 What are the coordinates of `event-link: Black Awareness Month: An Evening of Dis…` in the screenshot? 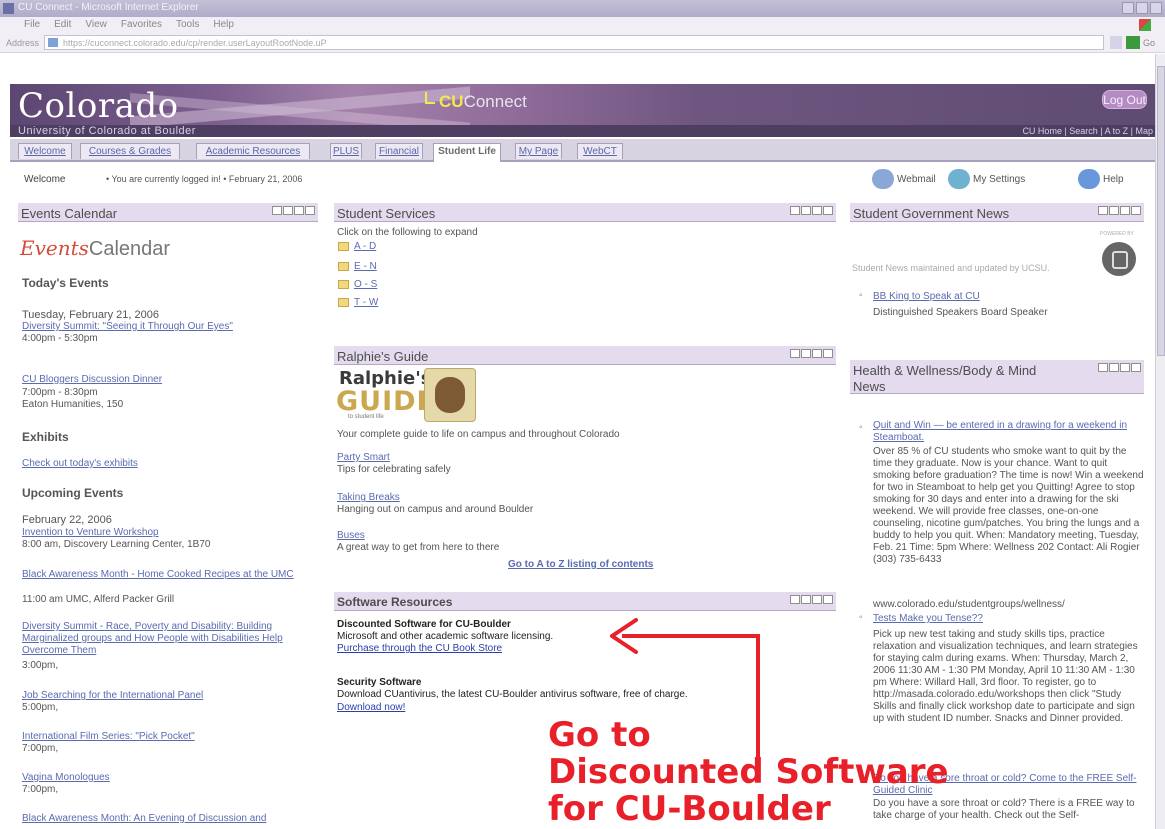 It's located at (144, 818).